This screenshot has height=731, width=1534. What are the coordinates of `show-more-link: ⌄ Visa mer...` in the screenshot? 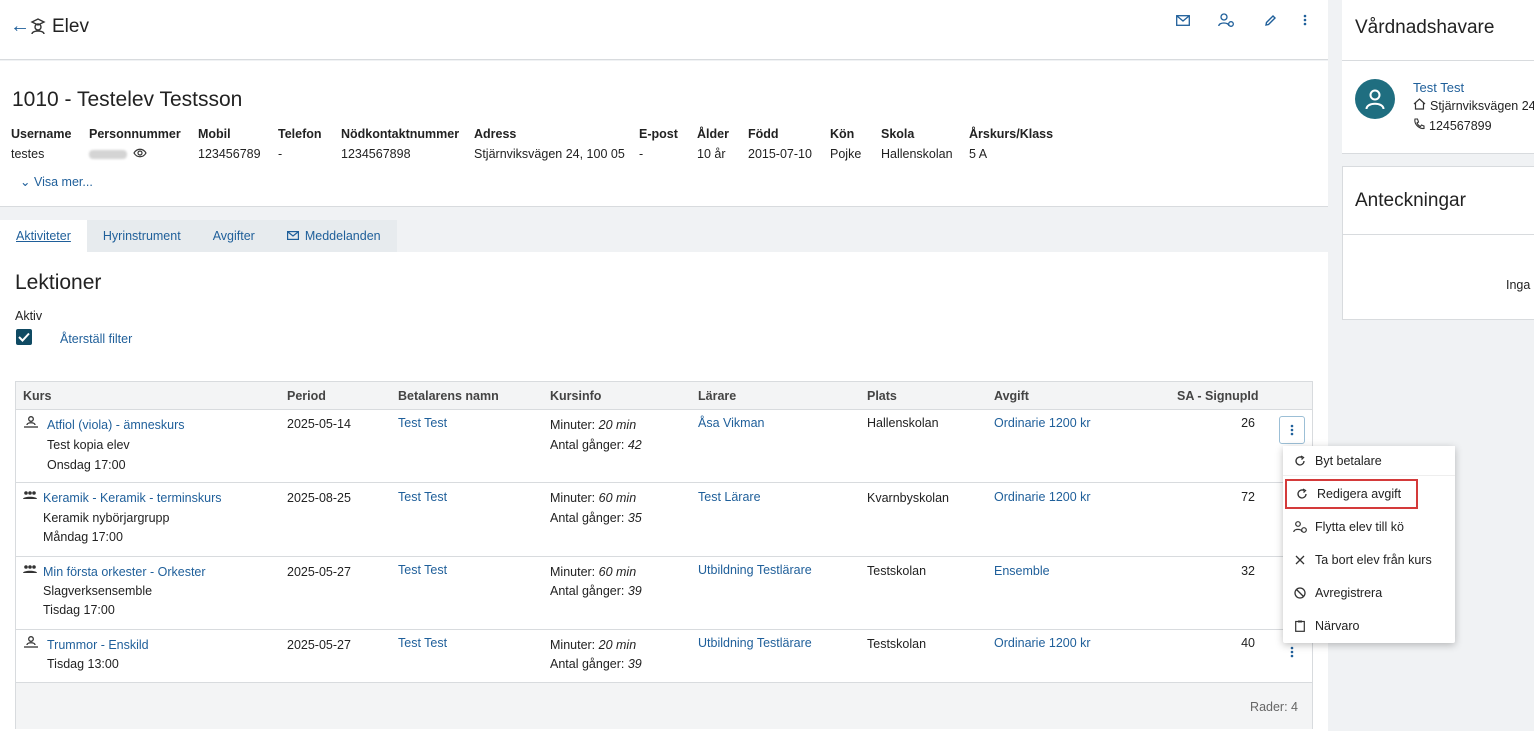 It's located at (56, 181).